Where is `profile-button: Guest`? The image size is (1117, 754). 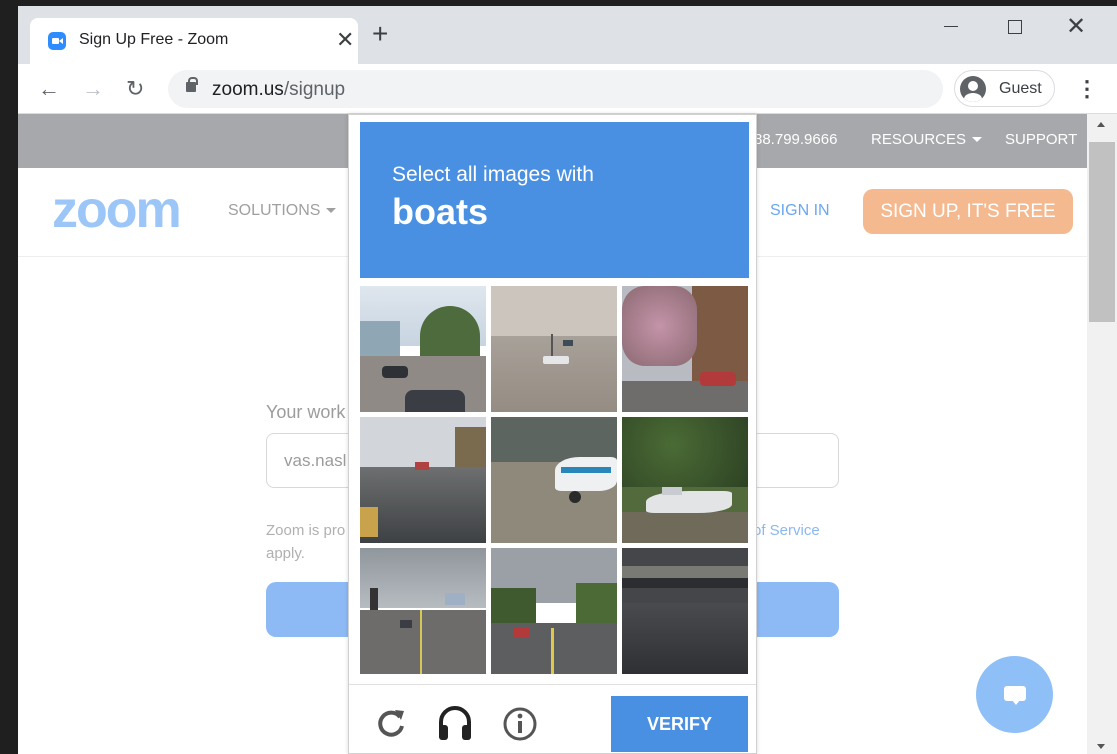 profile-button: Guest is located at coordinates (1004, 88).